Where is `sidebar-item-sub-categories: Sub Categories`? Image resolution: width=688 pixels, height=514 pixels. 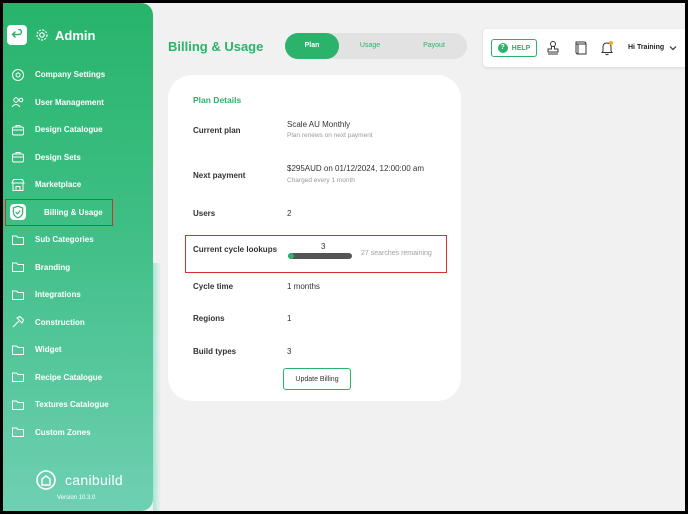 sidebar-item-sub-categories: Sub Categories is located at coordinates (78, 240).